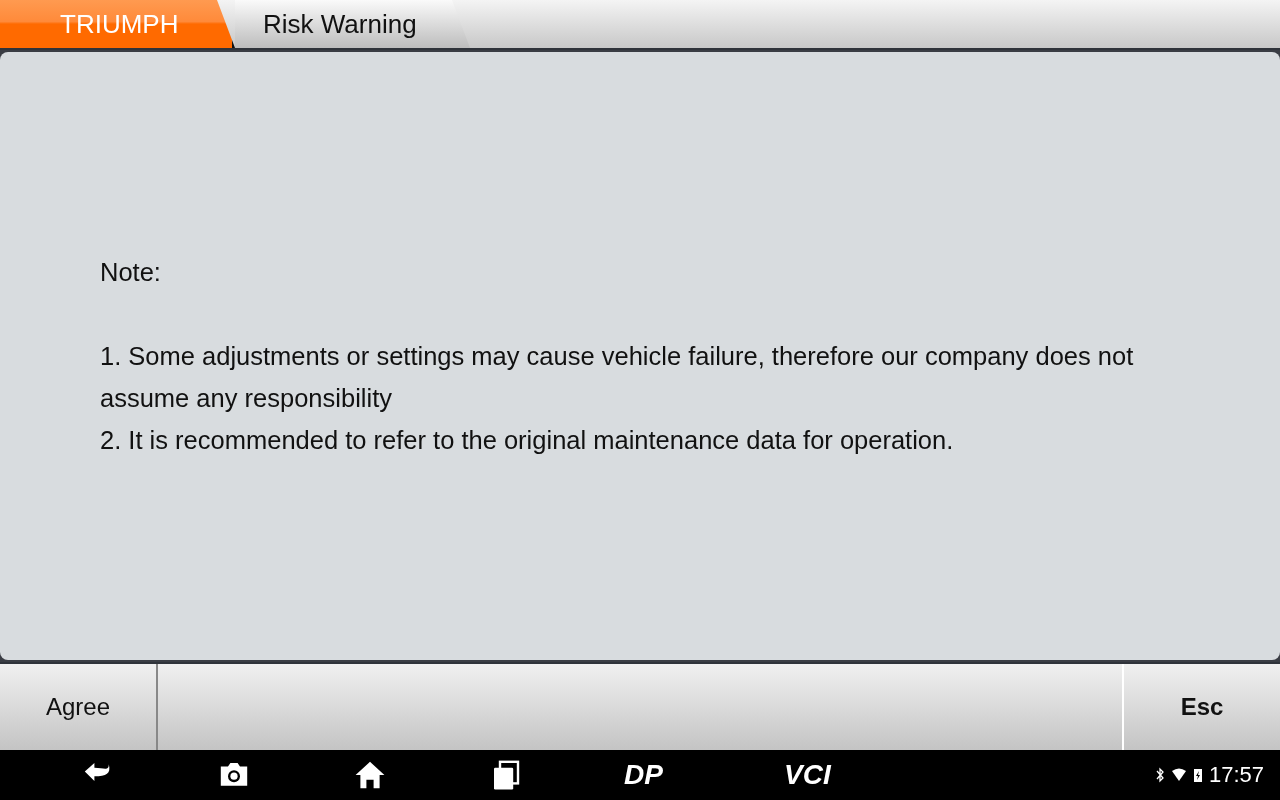  I want to click on note-text: 1. Some adjustments or settings may cause vehicle failure, therefore our company does not assume any responsibility, so click(617, 377).